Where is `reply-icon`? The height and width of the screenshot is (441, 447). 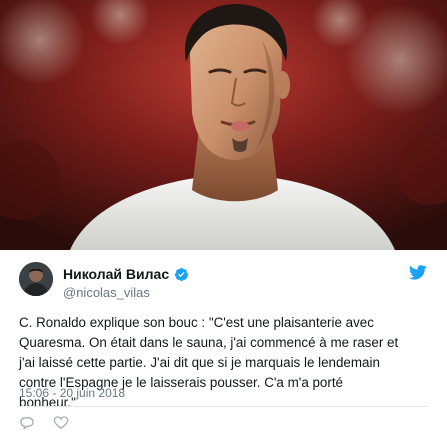 reply-icon is located at coordinates (27, 423).